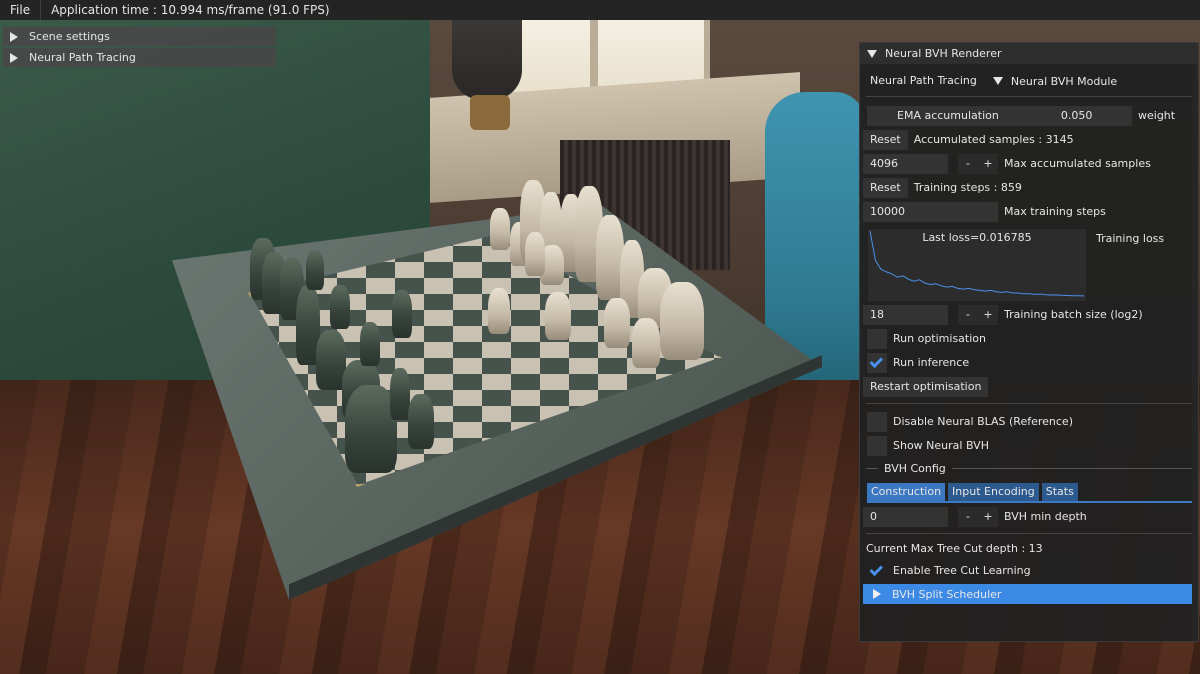 The width and height of the screenshot is (1200, 674). Describe the element at coordinates (1064, 81) in the screenshot. I see `neural-bvh-module-header: Neural BVH Module` at that location.